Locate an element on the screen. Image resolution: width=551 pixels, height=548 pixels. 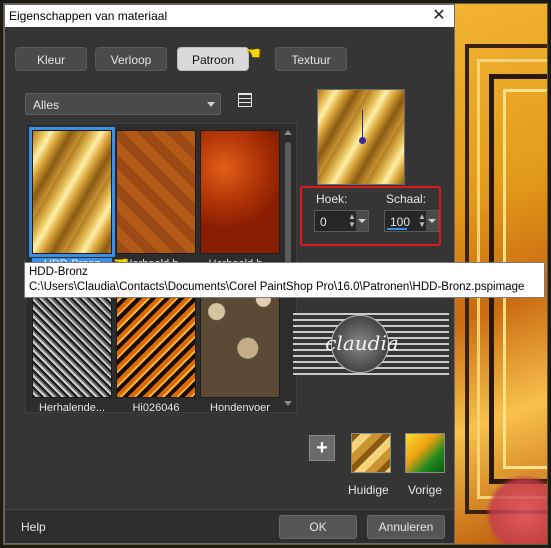
pattern-label: Hi026046 is located at coordinates (156, 407).